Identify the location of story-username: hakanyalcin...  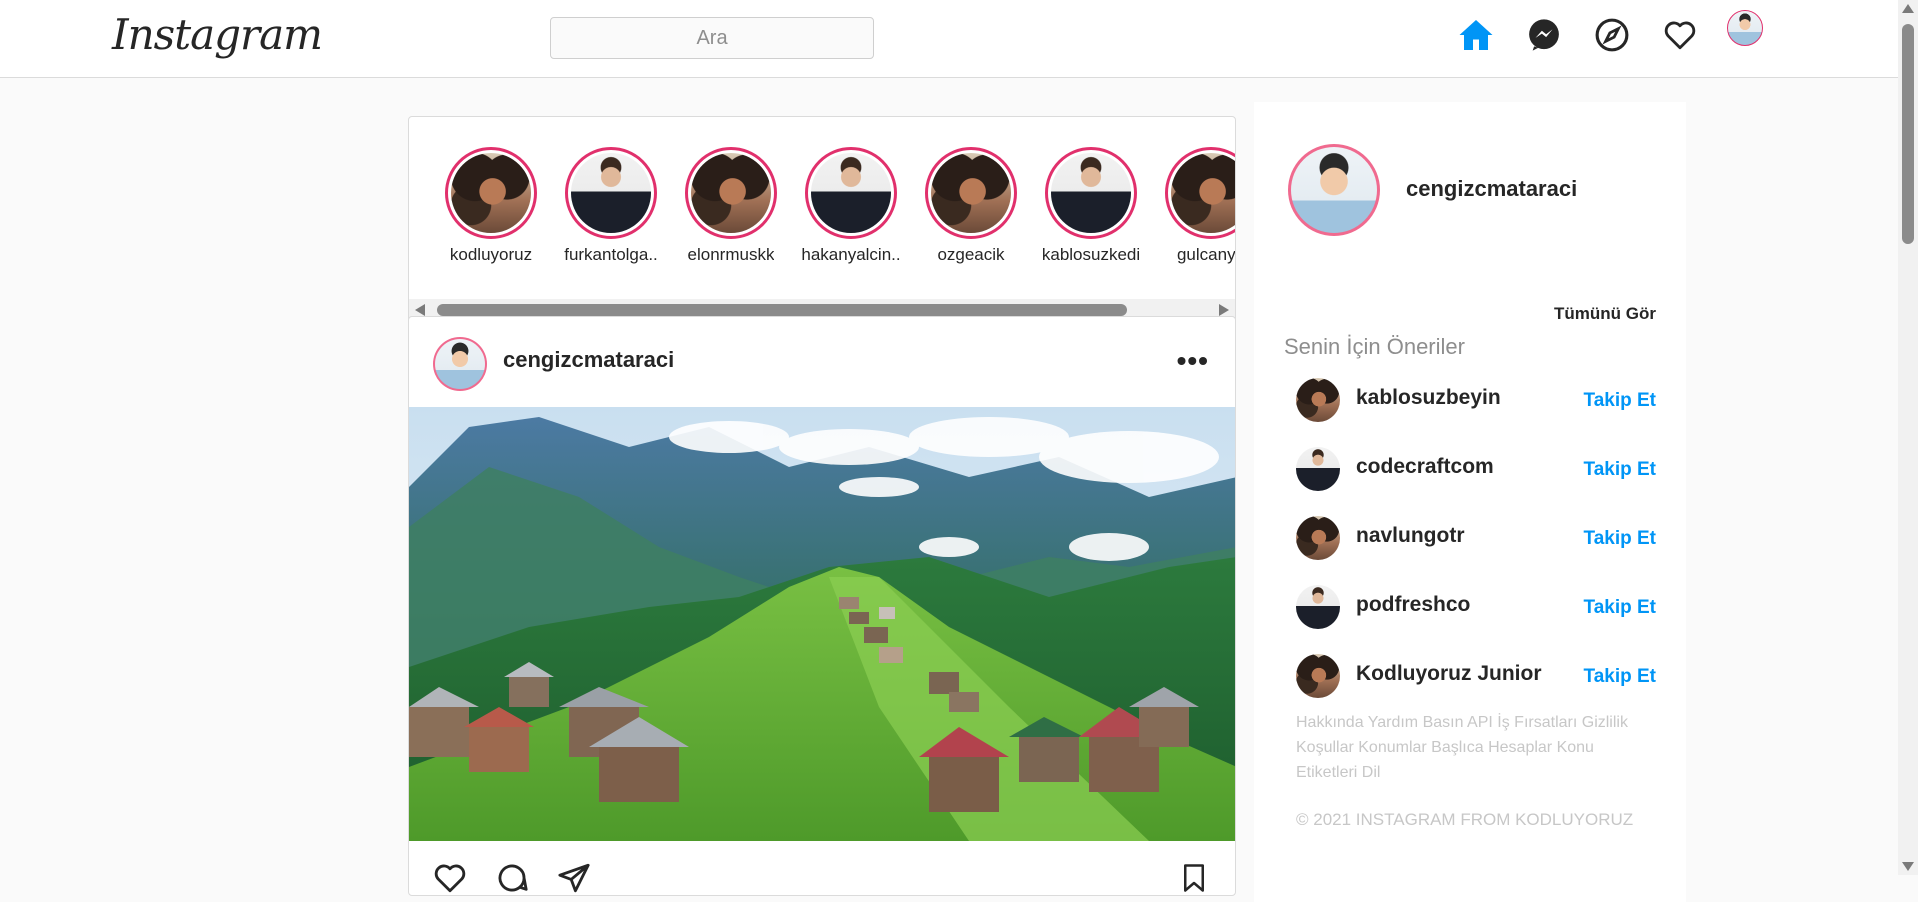
(851, 254).